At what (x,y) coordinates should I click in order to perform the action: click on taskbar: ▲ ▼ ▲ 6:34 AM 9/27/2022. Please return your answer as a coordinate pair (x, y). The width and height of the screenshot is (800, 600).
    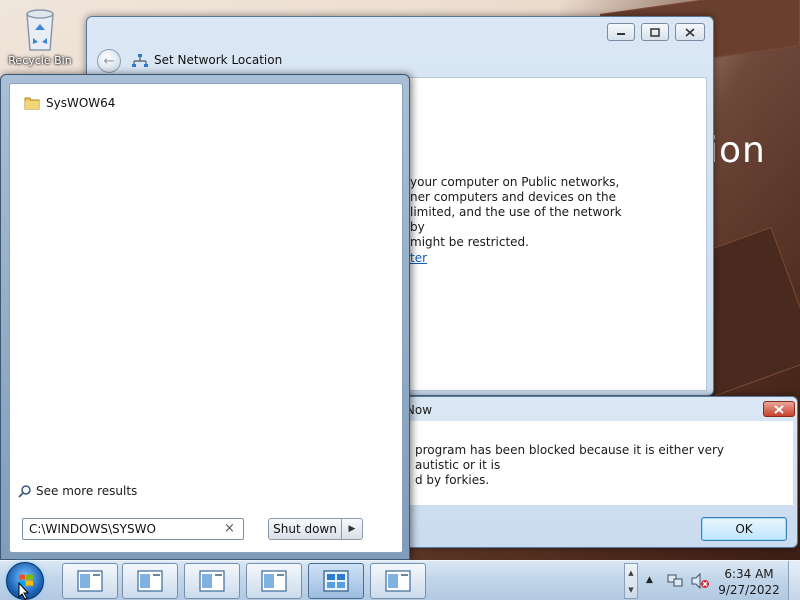
    Looking at the image, I should click on (400, 580).